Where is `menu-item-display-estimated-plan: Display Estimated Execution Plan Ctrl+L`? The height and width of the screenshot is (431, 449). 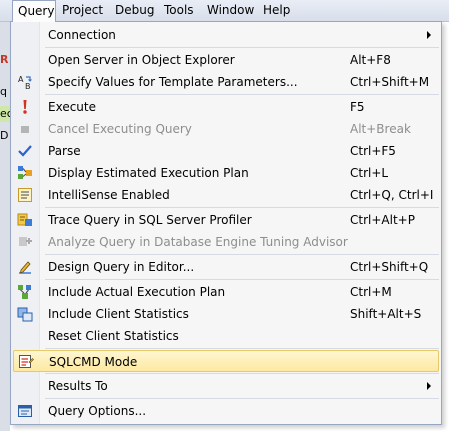 menu-item-display-estimated-plan: Display Estimated Execution Plan Ctrl+L is located at coordinates (226, 173).